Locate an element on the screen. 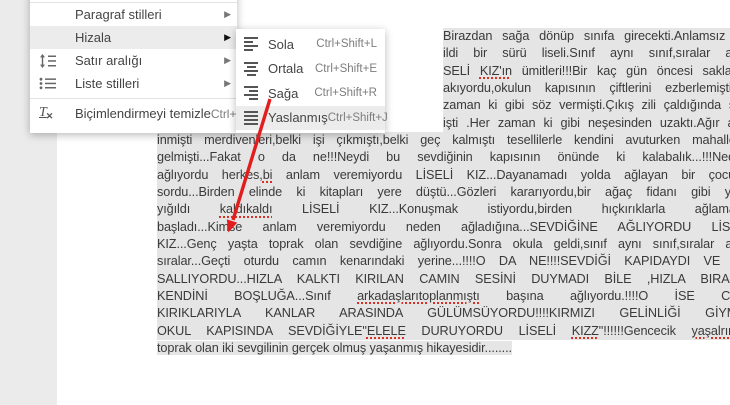 This screenshot has height=405, width=730. text-segment: başına ağlıyordu.!!!!O İSE CAM is located at coordinates (604, 295).